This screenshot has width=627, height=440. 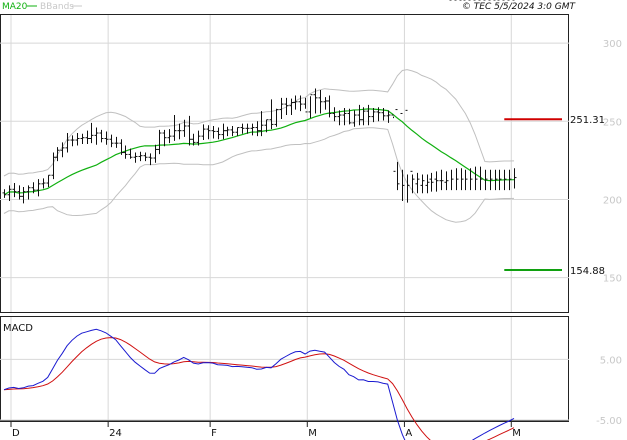 What do you see at coordinates (609, 421) in the screenshot?
I see `macd-y-tick-label: -5.00` at bounding box center [609, 421].